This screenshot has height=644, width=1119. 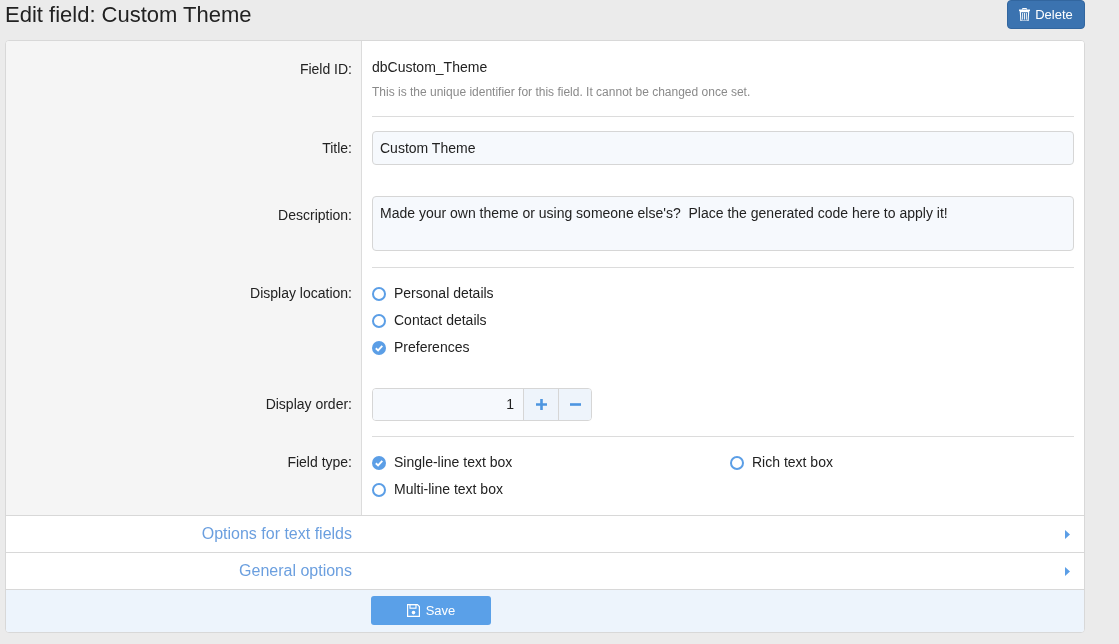 I want to click on plus-icon, so click(x=541, y=404).